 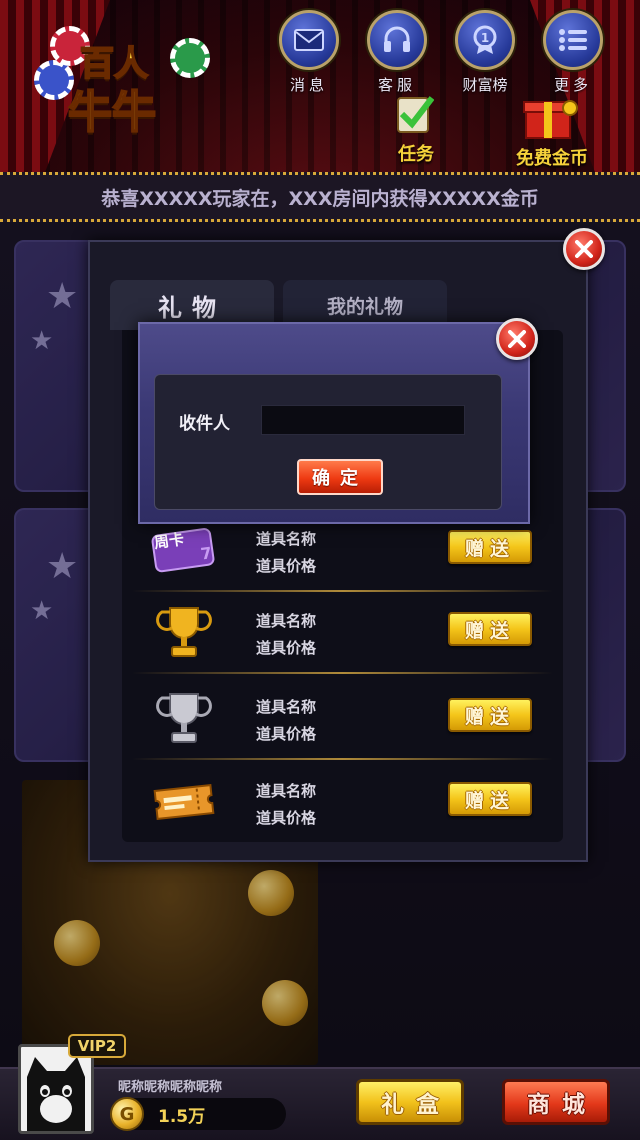 I want to click on announcement-text: 恭喜XXXXX玩家在，XXX房间内获得XXXXX金币, so click(x=320, y=198).